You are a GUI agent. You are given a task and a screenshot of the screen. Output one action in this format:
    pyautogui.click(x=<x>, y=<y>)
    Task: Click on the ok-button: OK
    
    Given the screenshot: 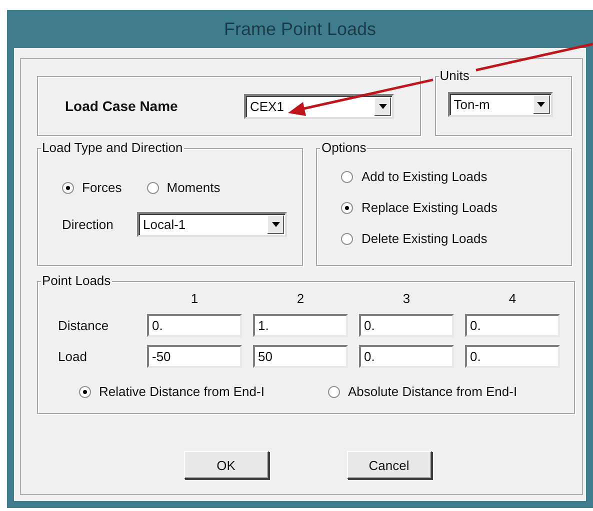 What is the action you would take?
    pyautogui.click(x=226, y=465)
    